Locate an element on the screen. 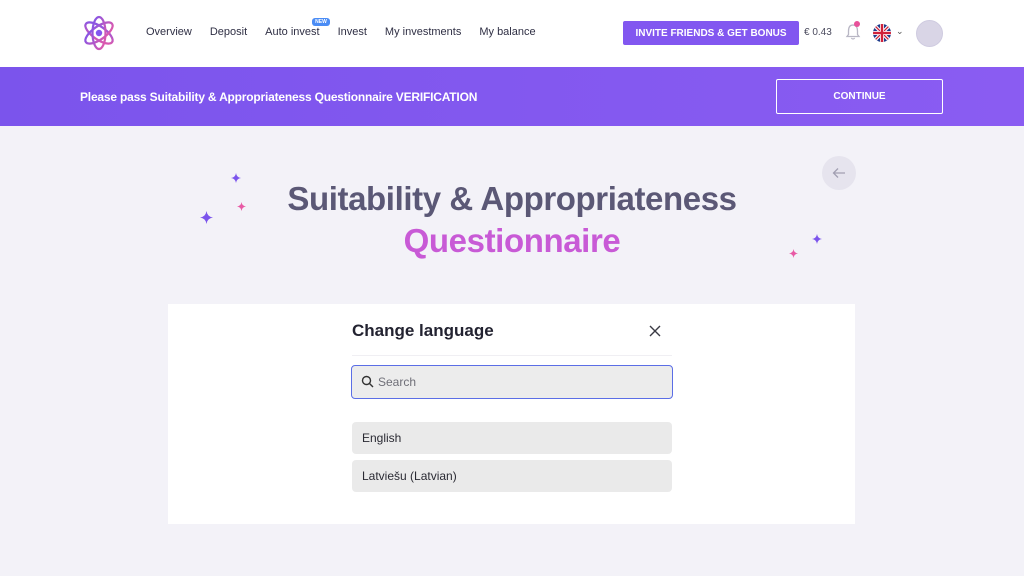  divider is located at coordinates (512, 355).